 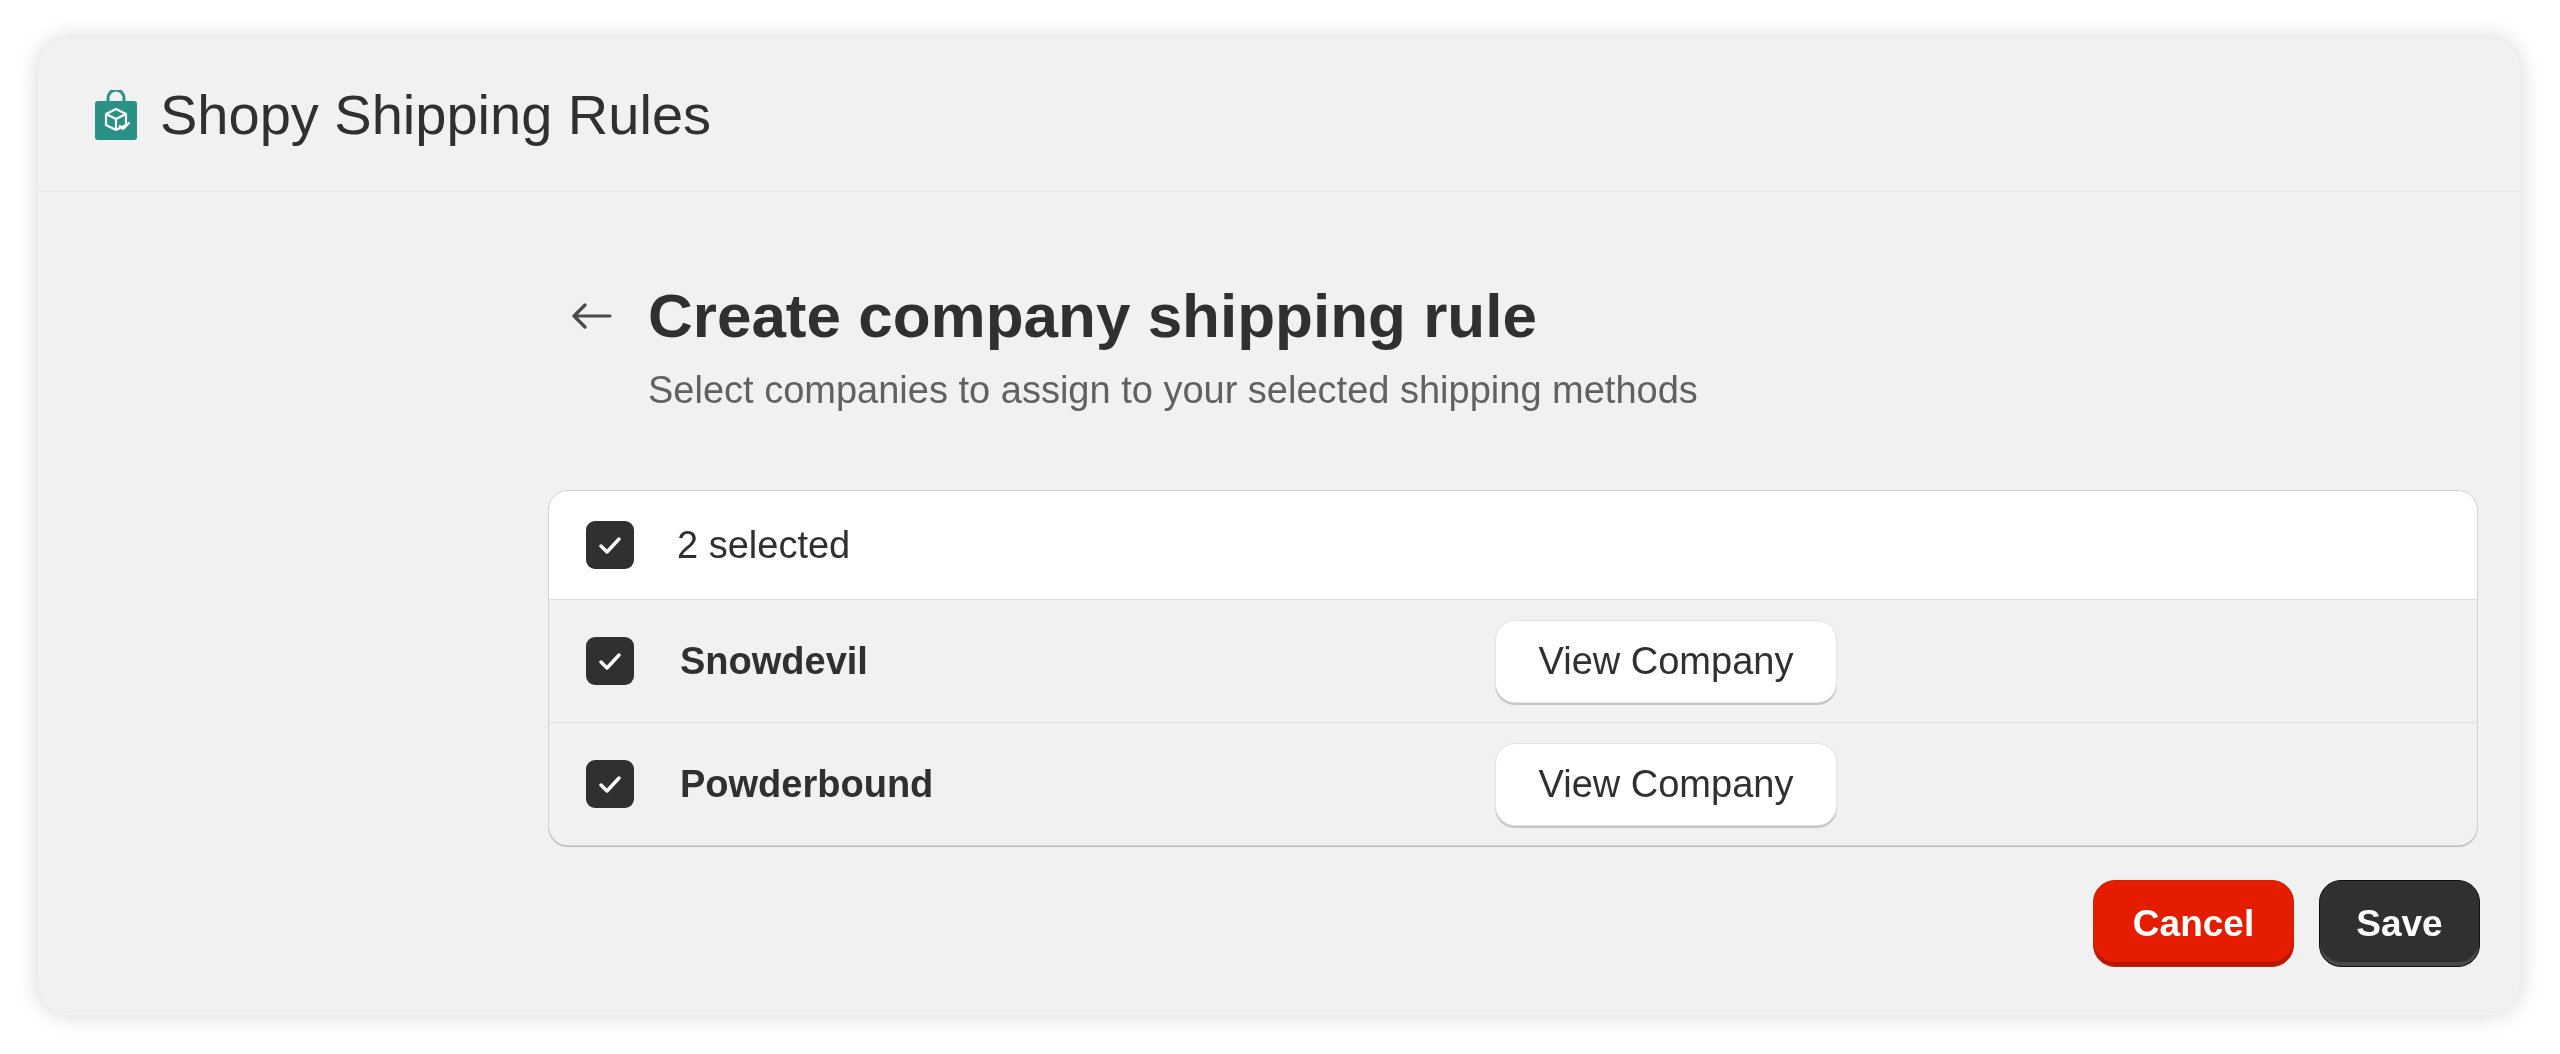 What do you see at coordinates (807, 784) in the screenshot?
I see `company-name: Powderbound` at bounding box center [807, 784].